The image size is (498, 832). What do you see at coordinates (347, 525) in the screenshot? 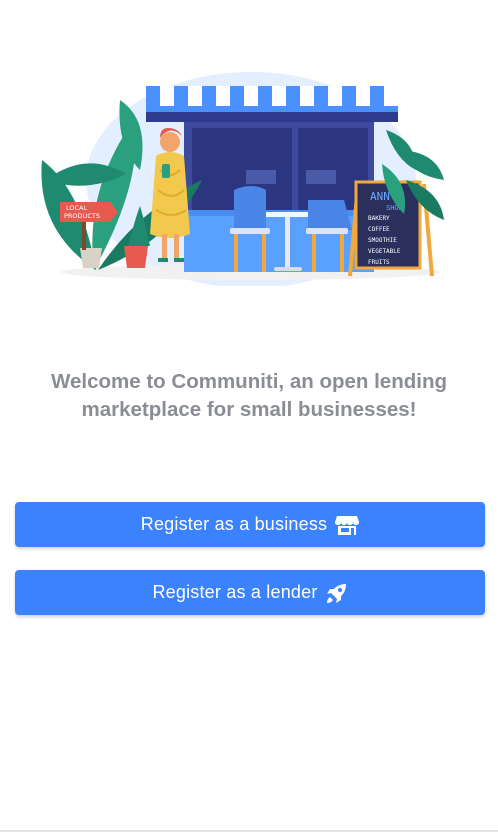
I see `store-icon` at bounding box center [347, 525].